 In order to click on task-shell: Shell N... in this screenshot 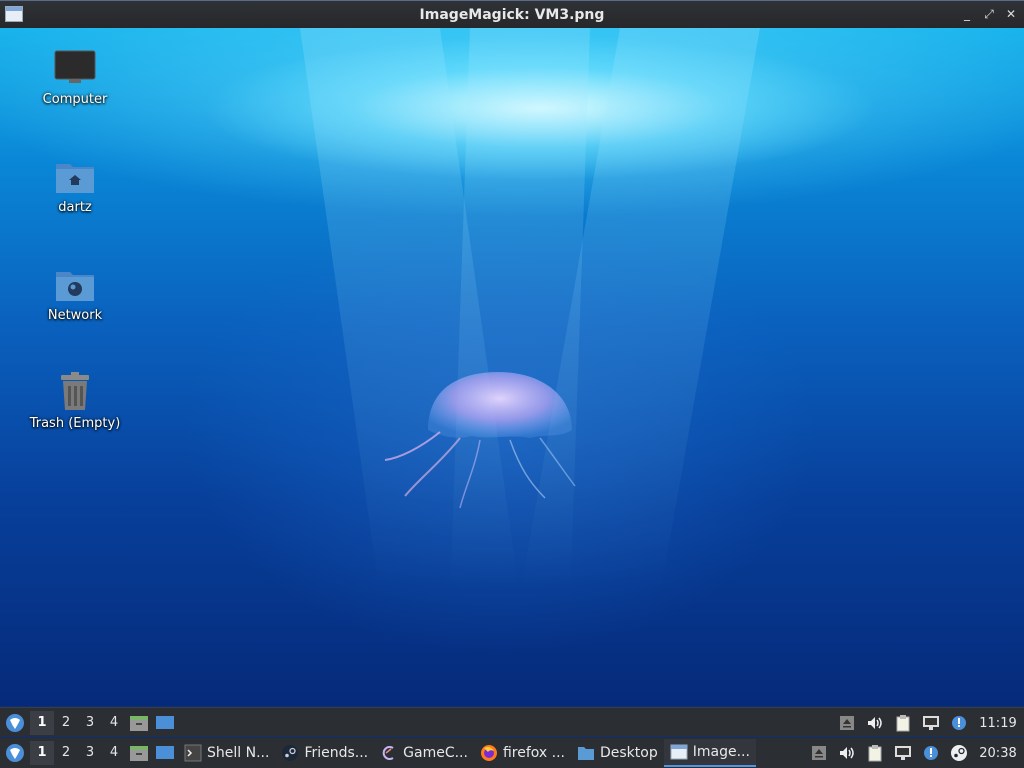, I will do `click(226, 753)`.